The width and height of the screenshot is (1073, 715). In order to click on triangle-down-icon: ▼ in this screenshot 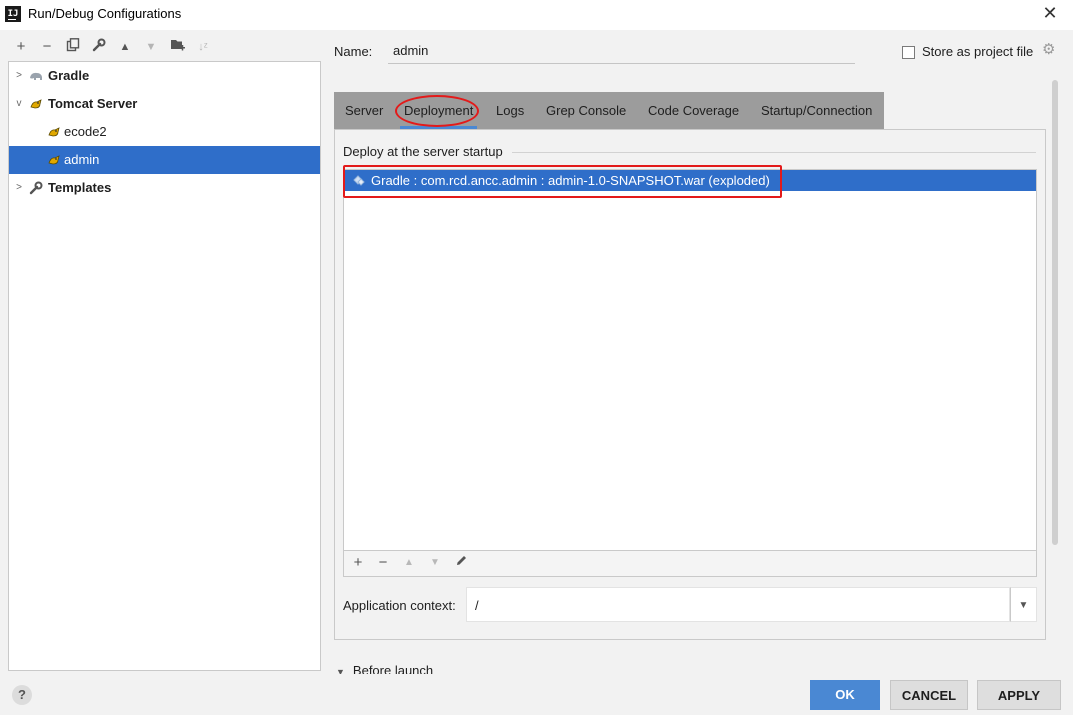, I will do `click(340, 670)`.